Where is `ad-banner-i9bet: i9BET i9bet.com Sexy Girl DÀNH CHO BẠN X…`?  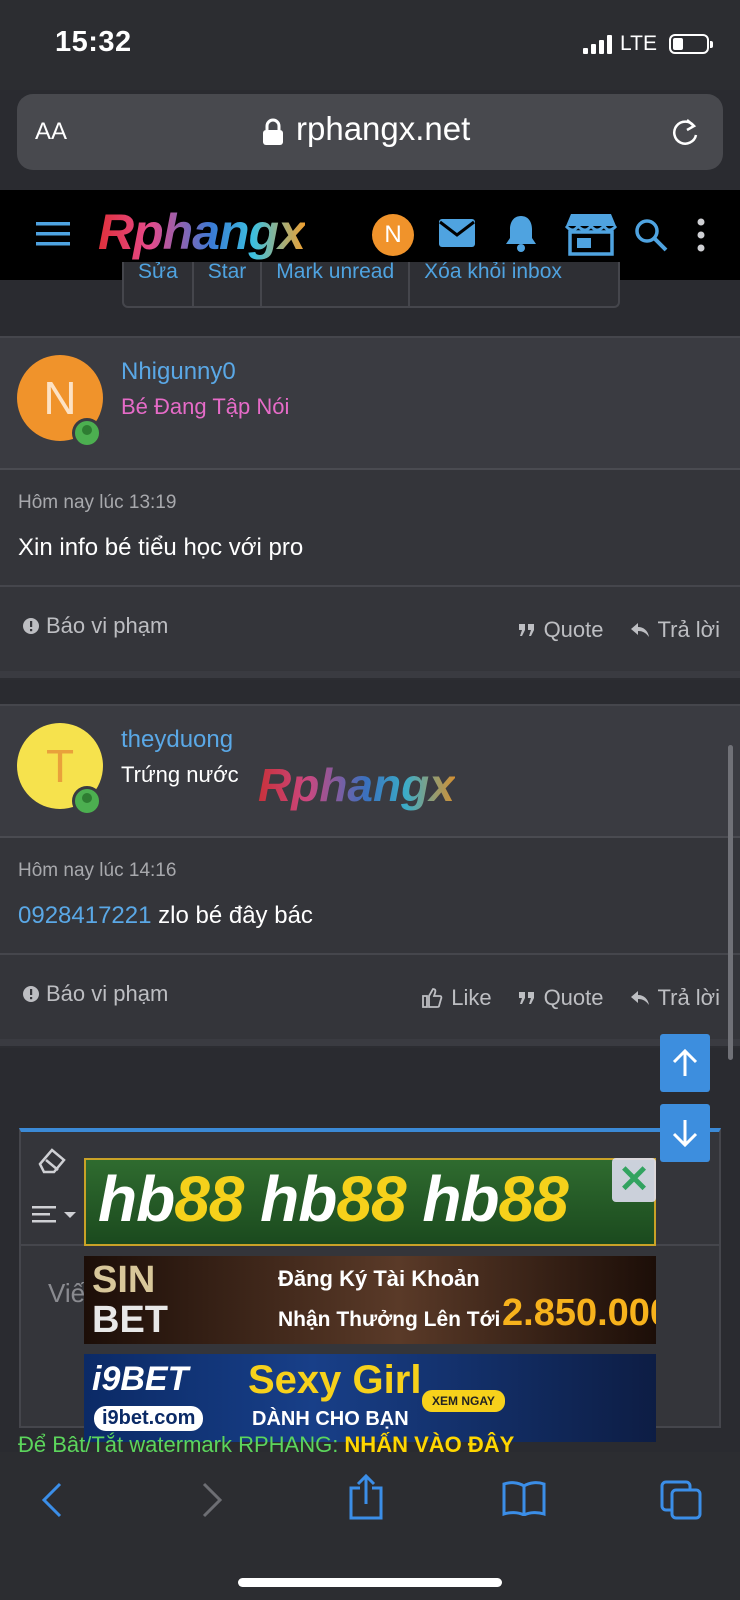
ad-banner-i9bet: i9BET i9bet.com Sexy Girl DÀNH CHO BẠN X… is located at coordinates (370, 1398).